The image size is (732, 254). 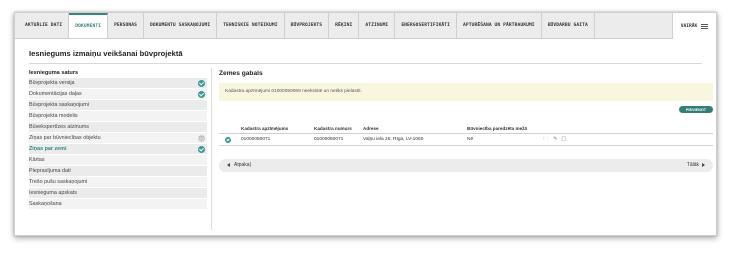 What do you see at coordinates (563, 140) in the screenshot?
I see `delete-icon: □` at bounding box center [563, 140].